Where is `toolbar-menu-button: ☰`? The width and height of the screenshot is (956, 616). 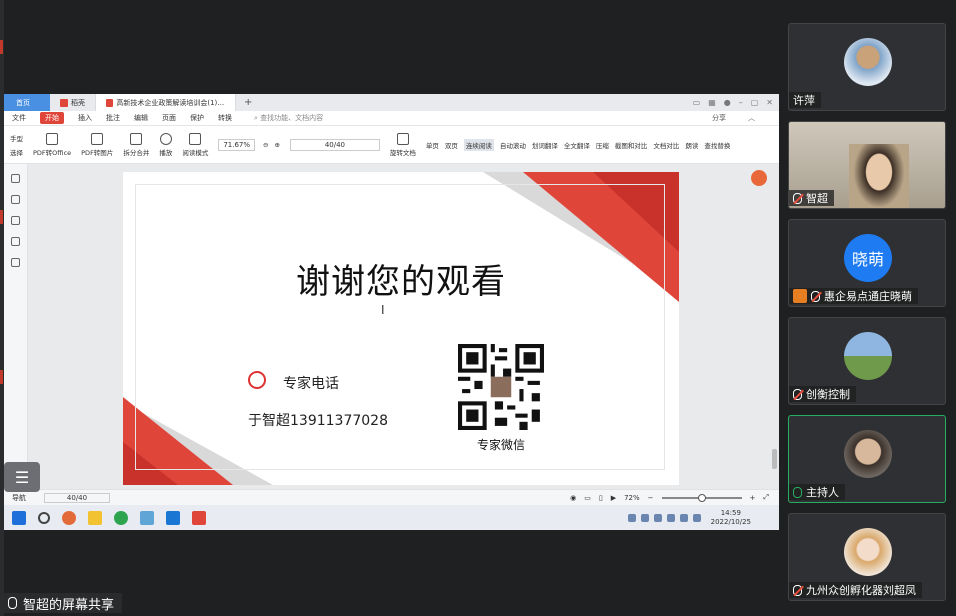 toolbar-menu-button: ☰ is located at coordinates (22, 477).